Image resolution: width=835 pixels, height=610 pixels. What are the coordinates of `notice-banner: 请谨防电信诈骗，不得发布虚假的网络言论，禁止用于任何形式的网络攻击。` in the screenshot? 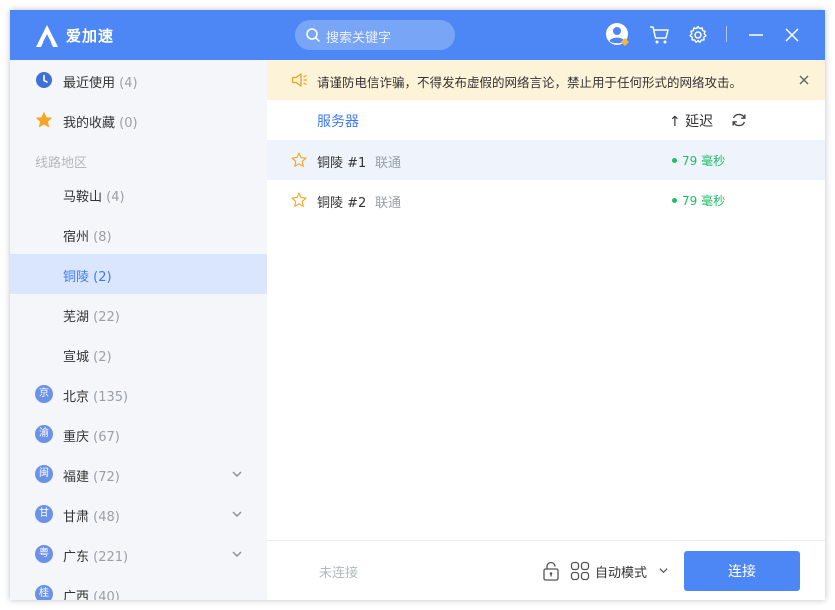 It's located at (546, 80).